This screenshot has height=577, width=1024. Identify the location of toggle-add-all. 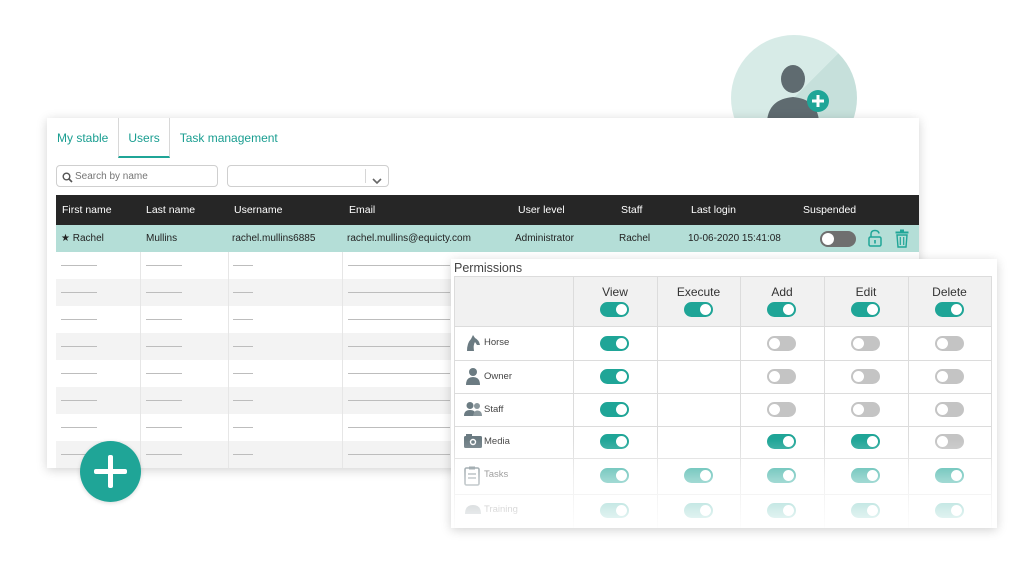
(781, 309).